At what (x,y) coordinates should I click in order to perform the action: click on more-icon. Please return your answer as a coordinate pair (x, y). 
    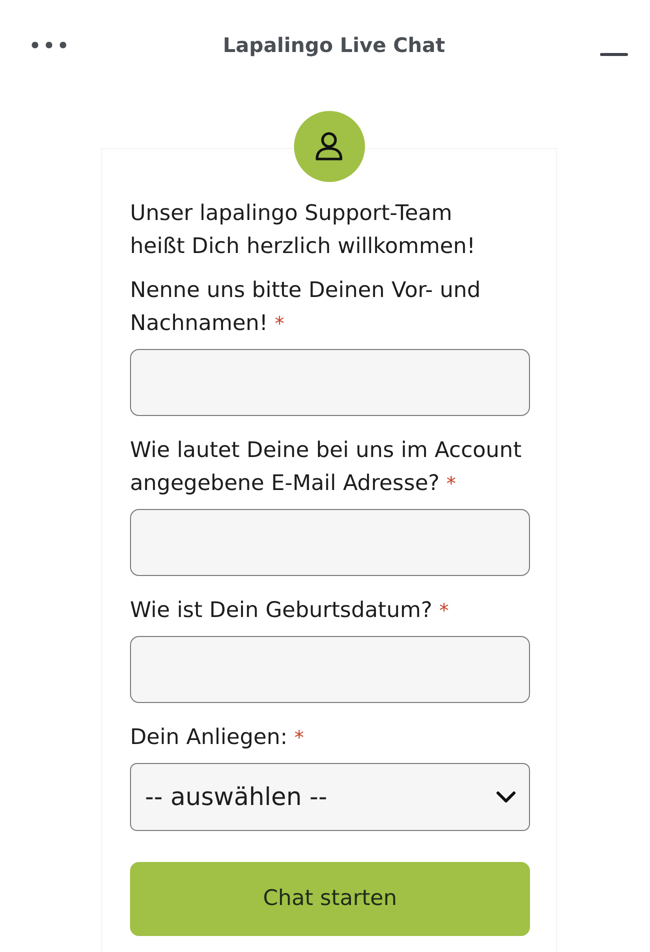
    Looking at the image, I should click on (49, 45).